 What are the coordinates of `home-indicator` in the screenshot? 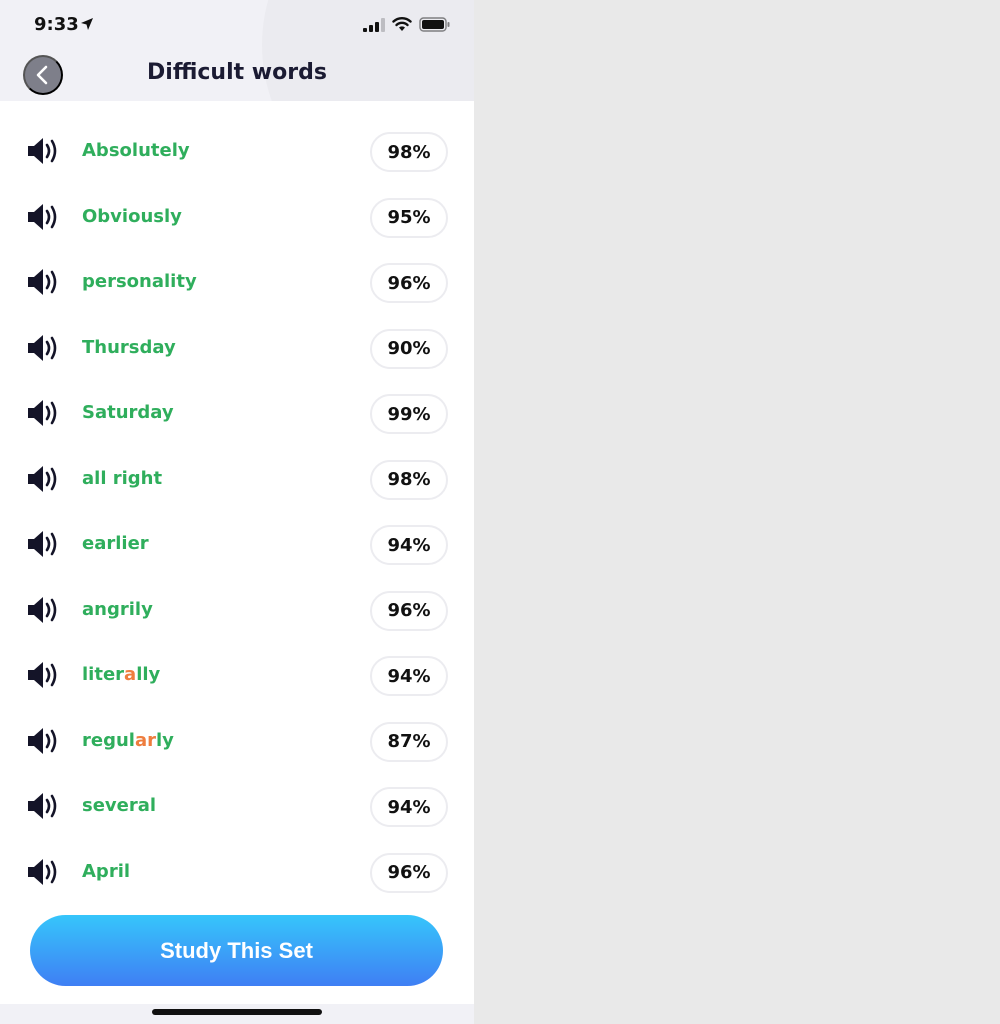 It's located at (237, 1012).